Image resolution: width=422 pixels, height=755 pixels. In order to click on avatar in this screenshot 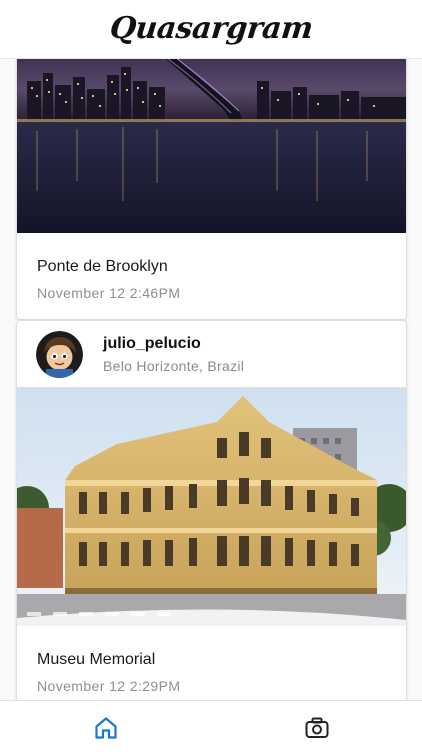, I will do `click(59, 354)`.